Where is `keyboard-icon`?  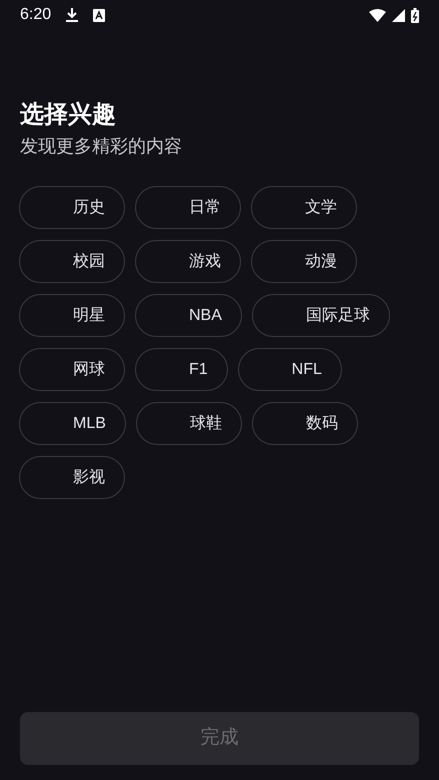 keyboard-icon is located at coordinates (99, 15).